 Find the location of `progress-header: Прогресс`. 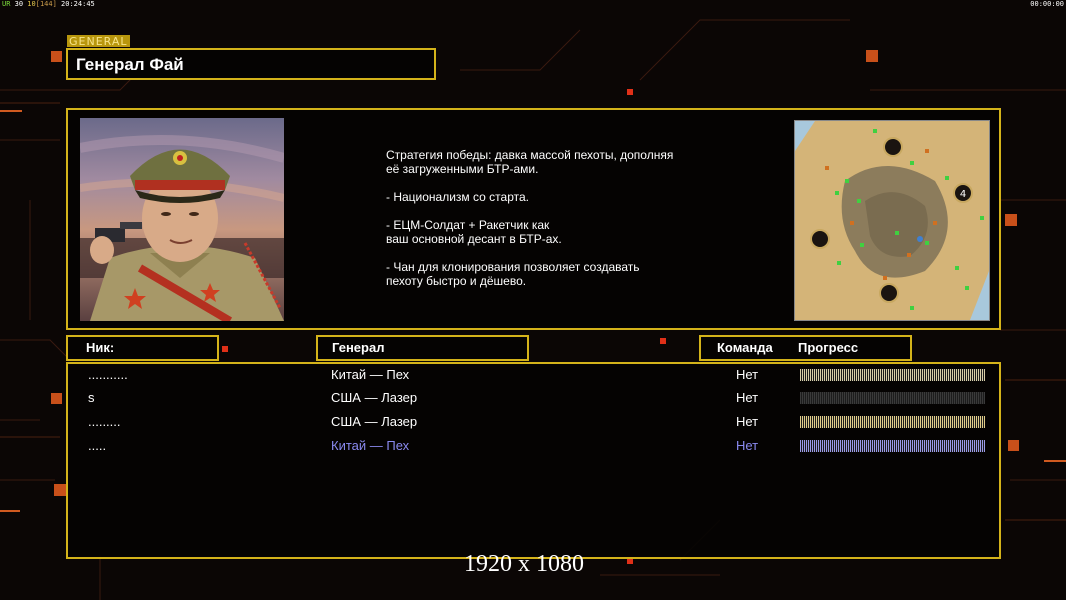

progress-header: Прогресс is located at coordinates (828, 347).